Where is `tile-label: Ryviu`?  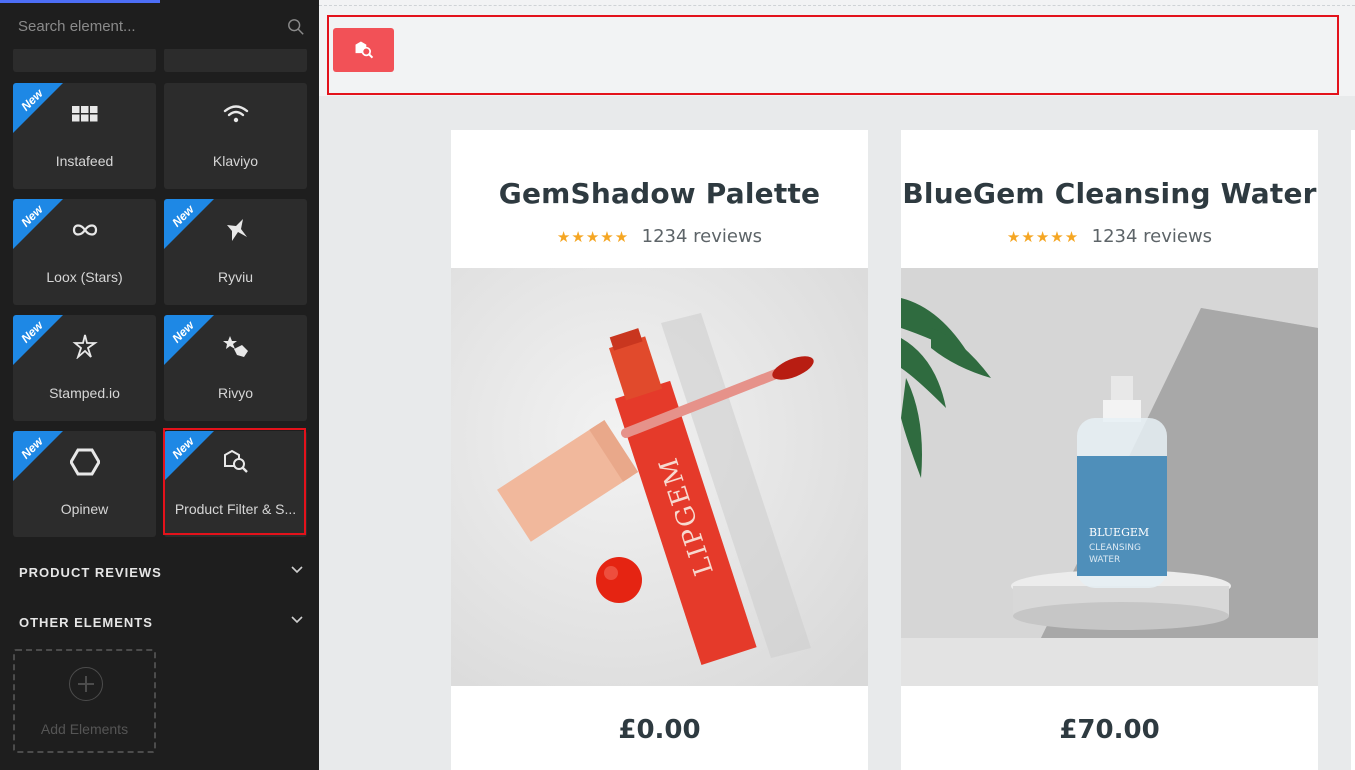 tile-label: Ryviu is located at coordinates (235, 277).